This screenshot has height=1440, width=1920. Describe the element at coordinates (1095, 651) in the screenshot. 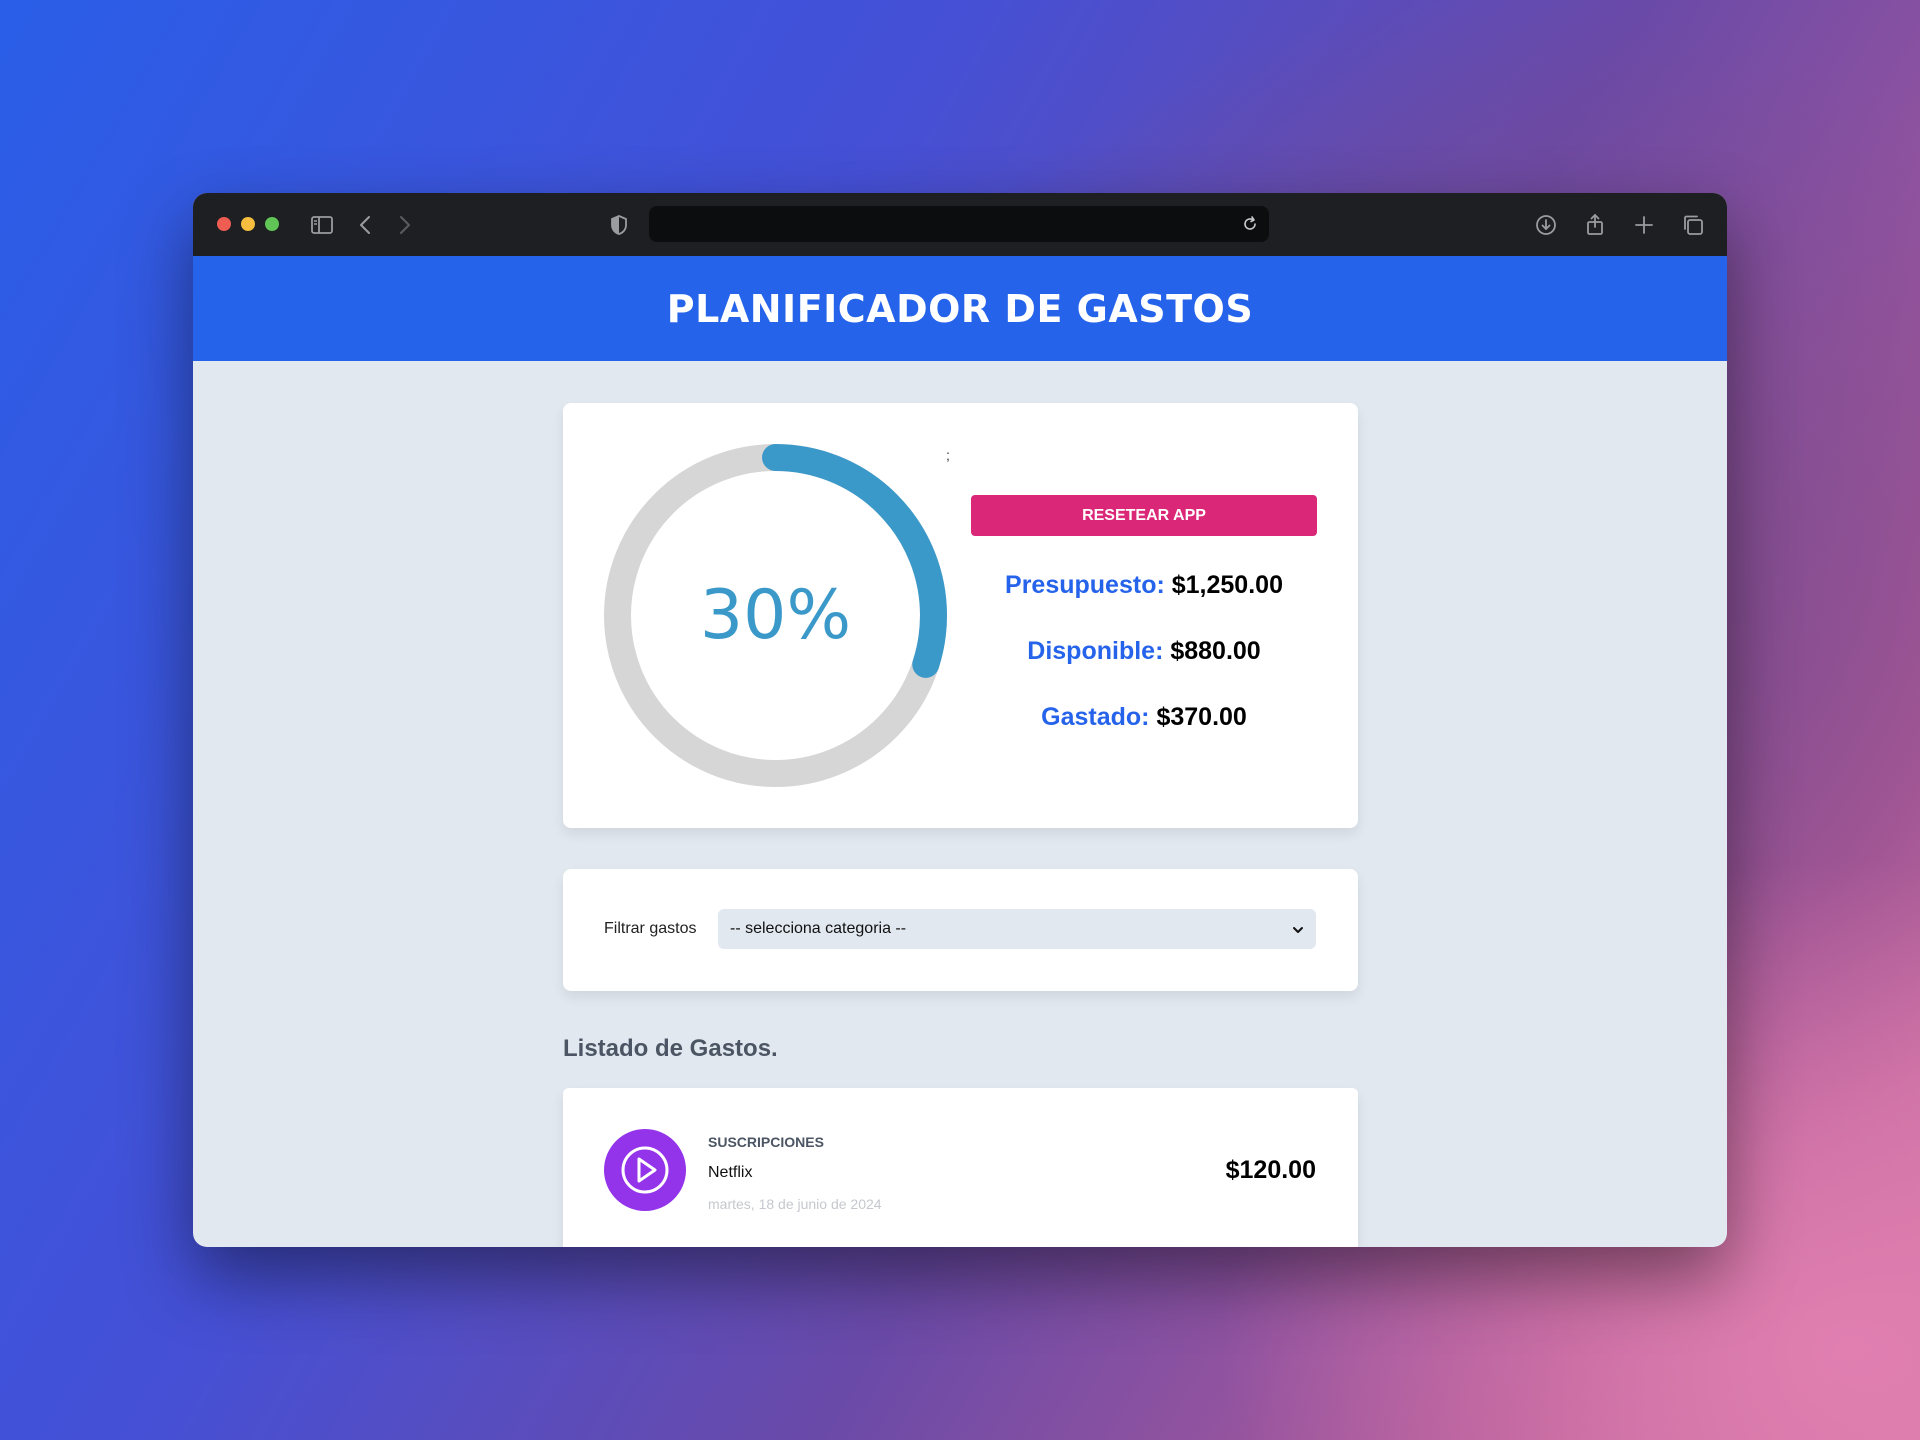

I see `budget-available-label: Disponible:` at that location.